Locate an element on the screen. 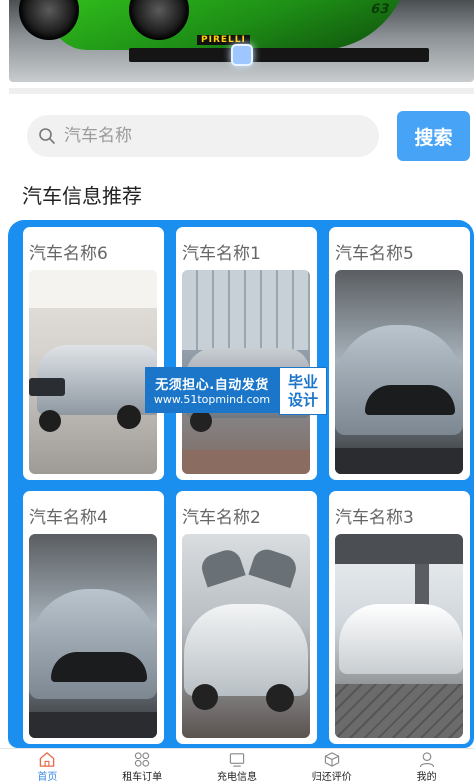 The width and height of the screenshot is (474, 783). tab-return-review: 归还评价 is located at coordinates (331, 766).